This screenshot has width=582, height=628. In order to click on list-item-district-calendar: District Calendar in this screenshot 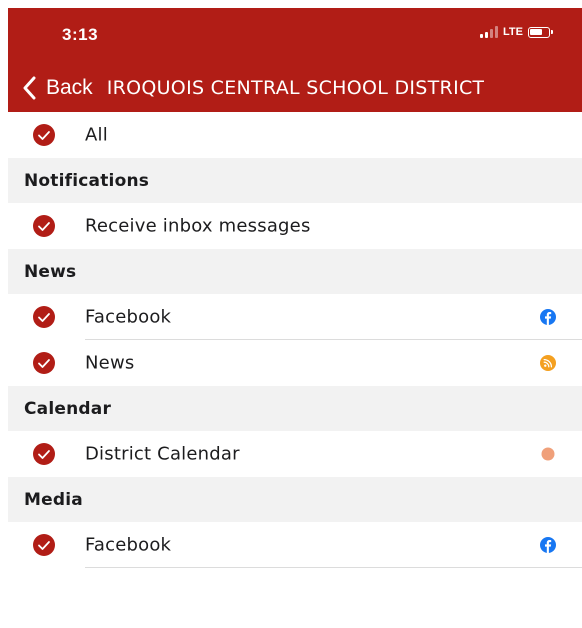, I will do `click(295, 454)`.